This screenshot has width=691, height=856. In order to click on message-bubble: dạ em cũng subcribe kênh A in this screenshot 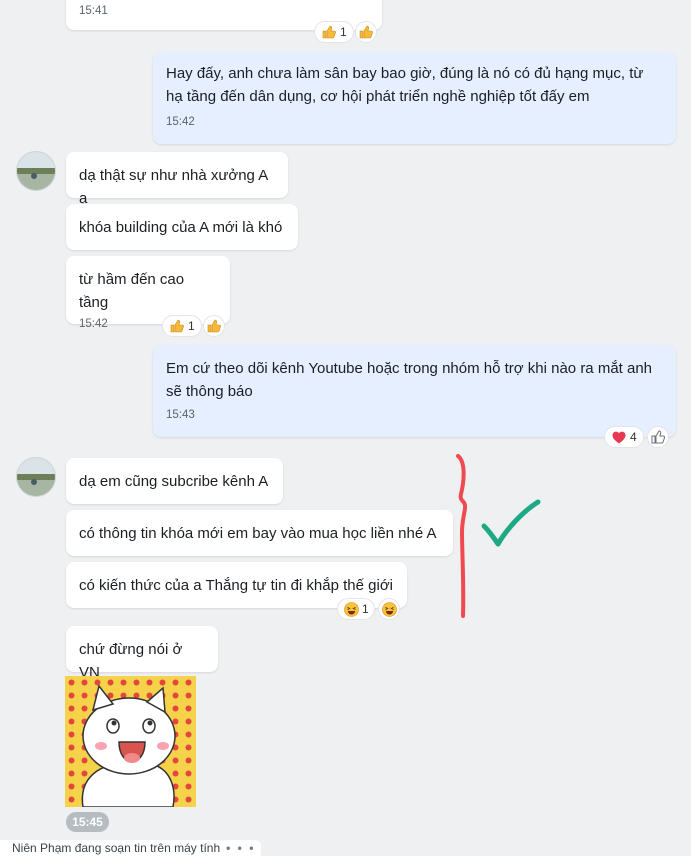, I will do `click(174, 481)`.